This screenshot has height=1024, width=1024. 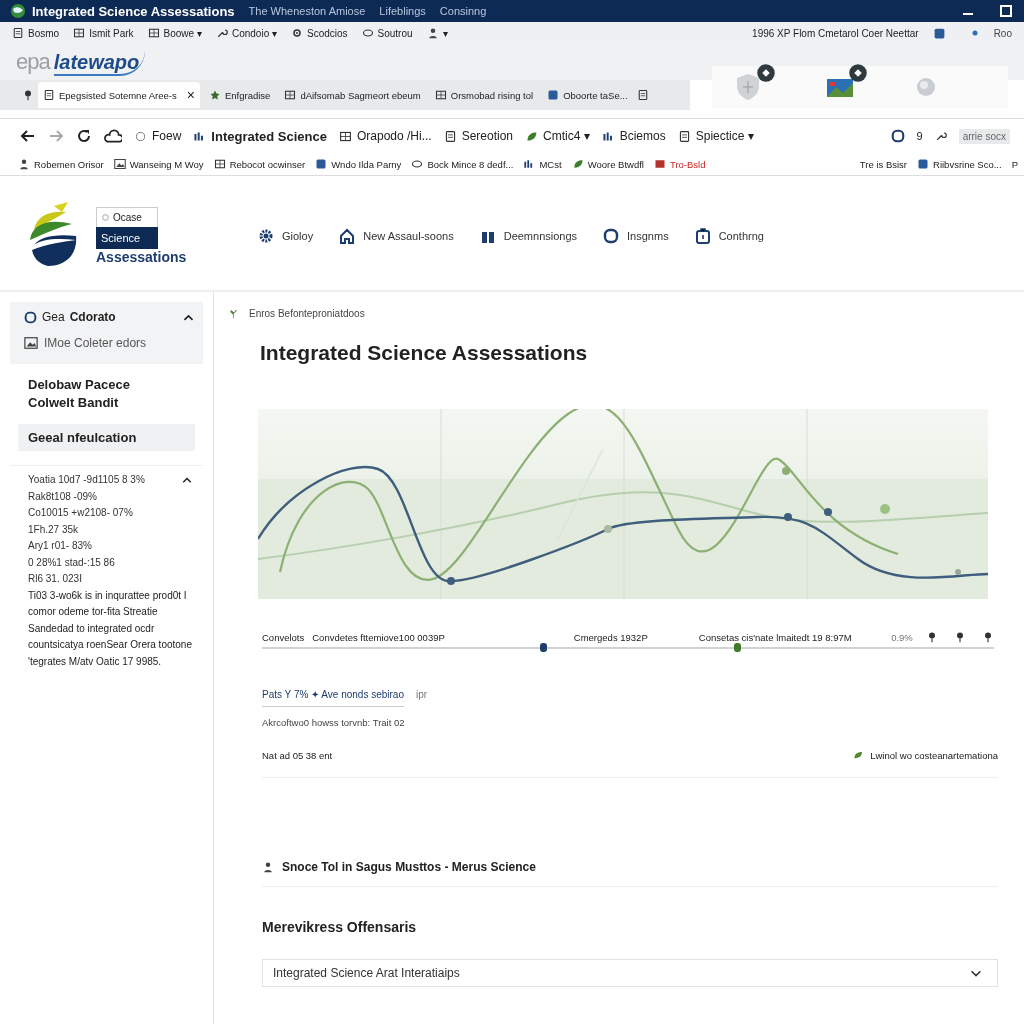 What do you see at coordinates (557, 136) in the screenshot?
I see `address-item: Cmtic4 ▾` at bounding box center [557, 136].